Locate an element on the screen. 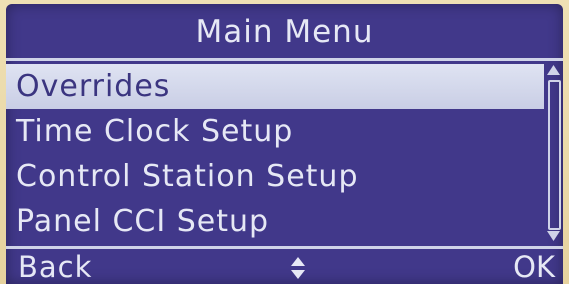  menu-item-label: Panel CCI Setup is located at coordinates (143, 221).